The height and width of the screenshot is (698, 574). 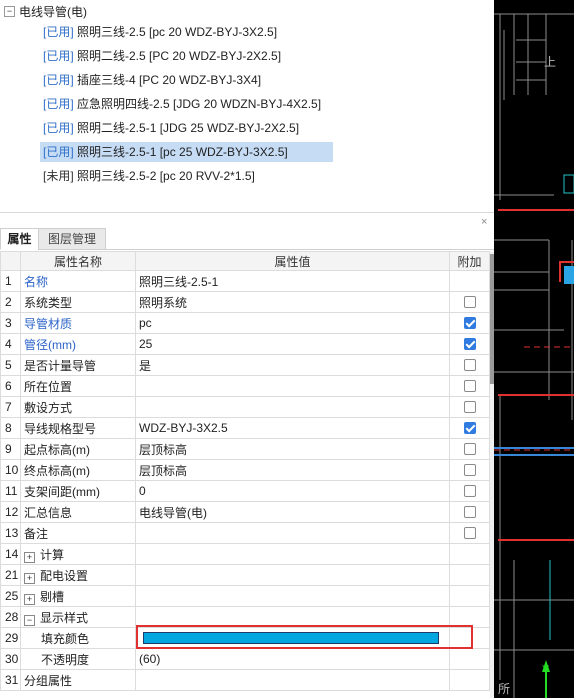 I want to click on row-number: 1, so click(x=10, y=281).